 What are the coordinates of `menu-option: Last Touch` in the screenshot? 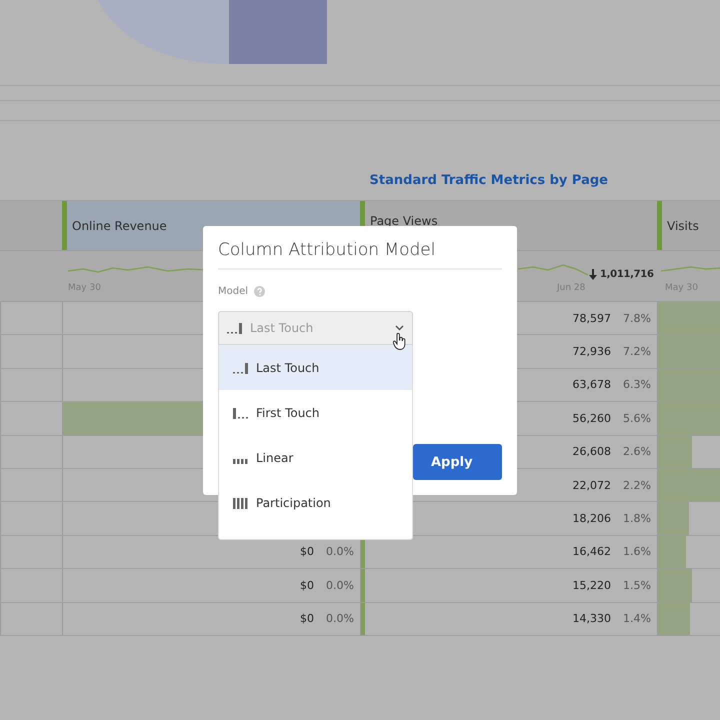 It's located at (315, 367).